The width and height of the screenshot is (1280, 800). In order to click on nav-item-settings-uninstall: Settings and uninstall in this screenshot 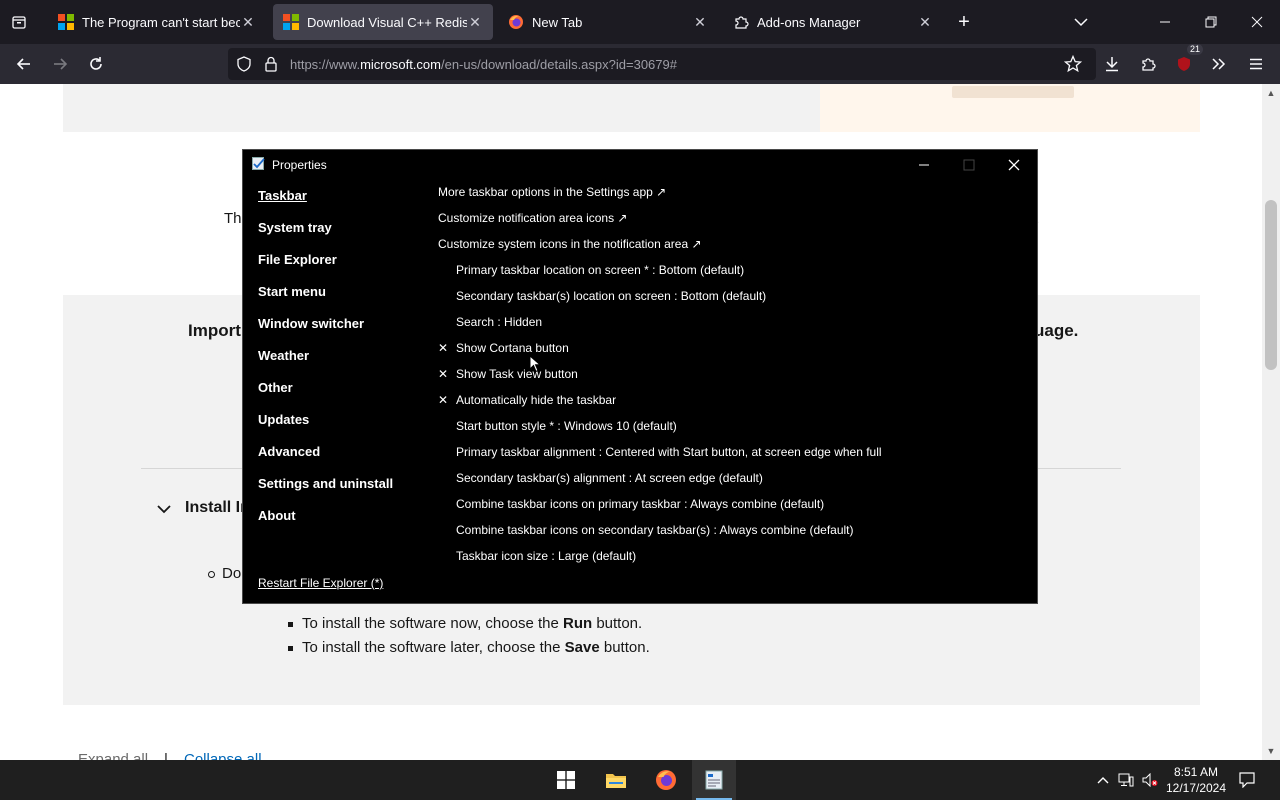, I will do `click(325, 492)`.